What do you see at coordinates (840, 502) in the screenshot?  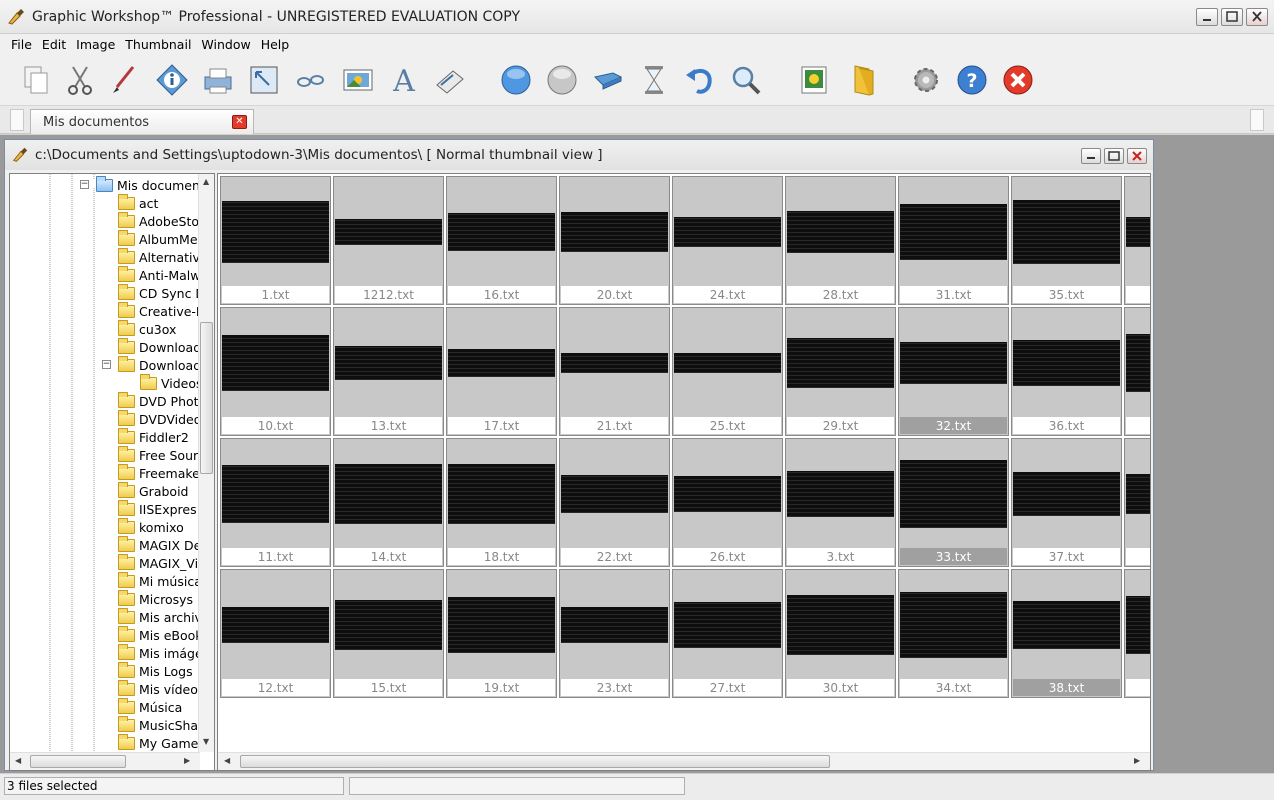 I see `thumbnail-item: 3.txt` at bounding box center [840, 502].